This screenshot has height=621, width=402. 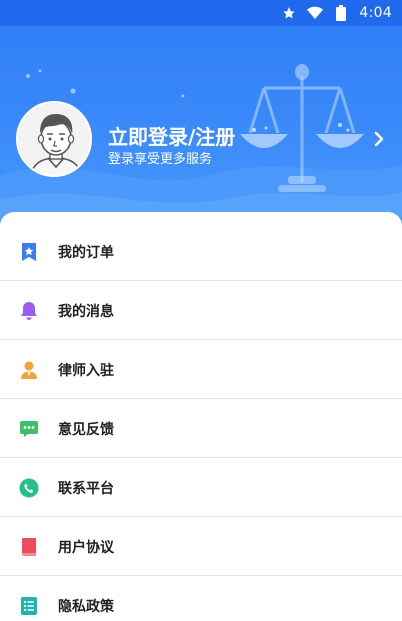 I want to click on login-register-link: 立即登录/注册, so click(x=171, y=135).